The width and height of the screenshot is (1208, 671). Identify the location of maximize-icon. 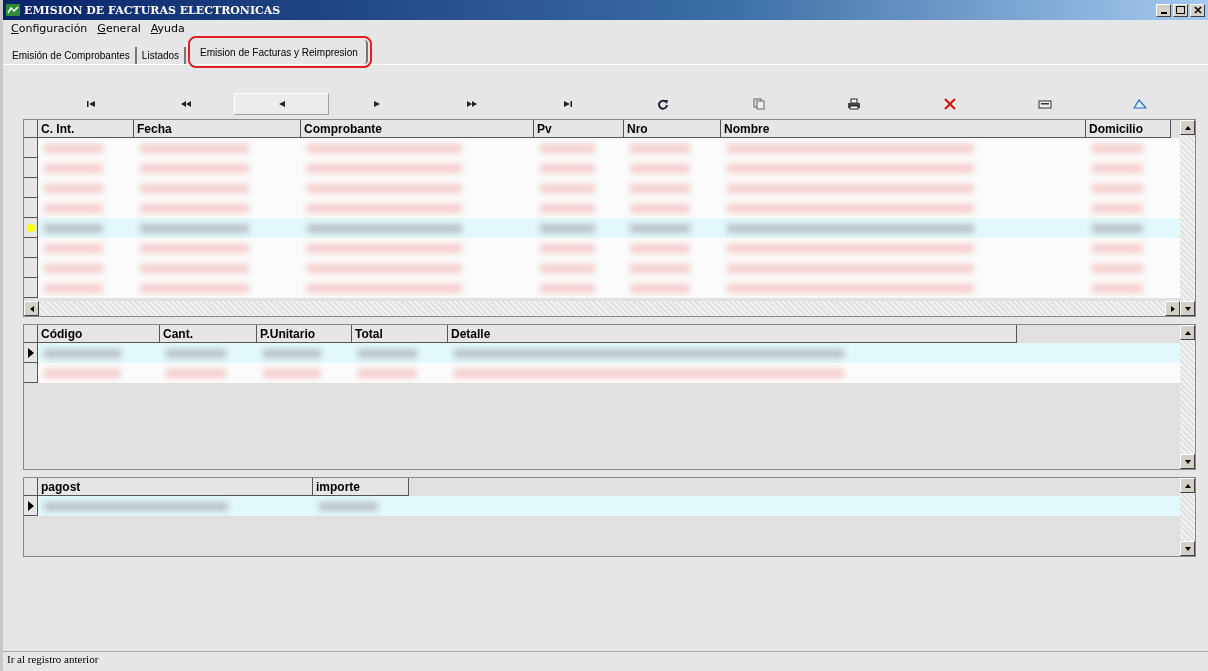
(1180, 10).